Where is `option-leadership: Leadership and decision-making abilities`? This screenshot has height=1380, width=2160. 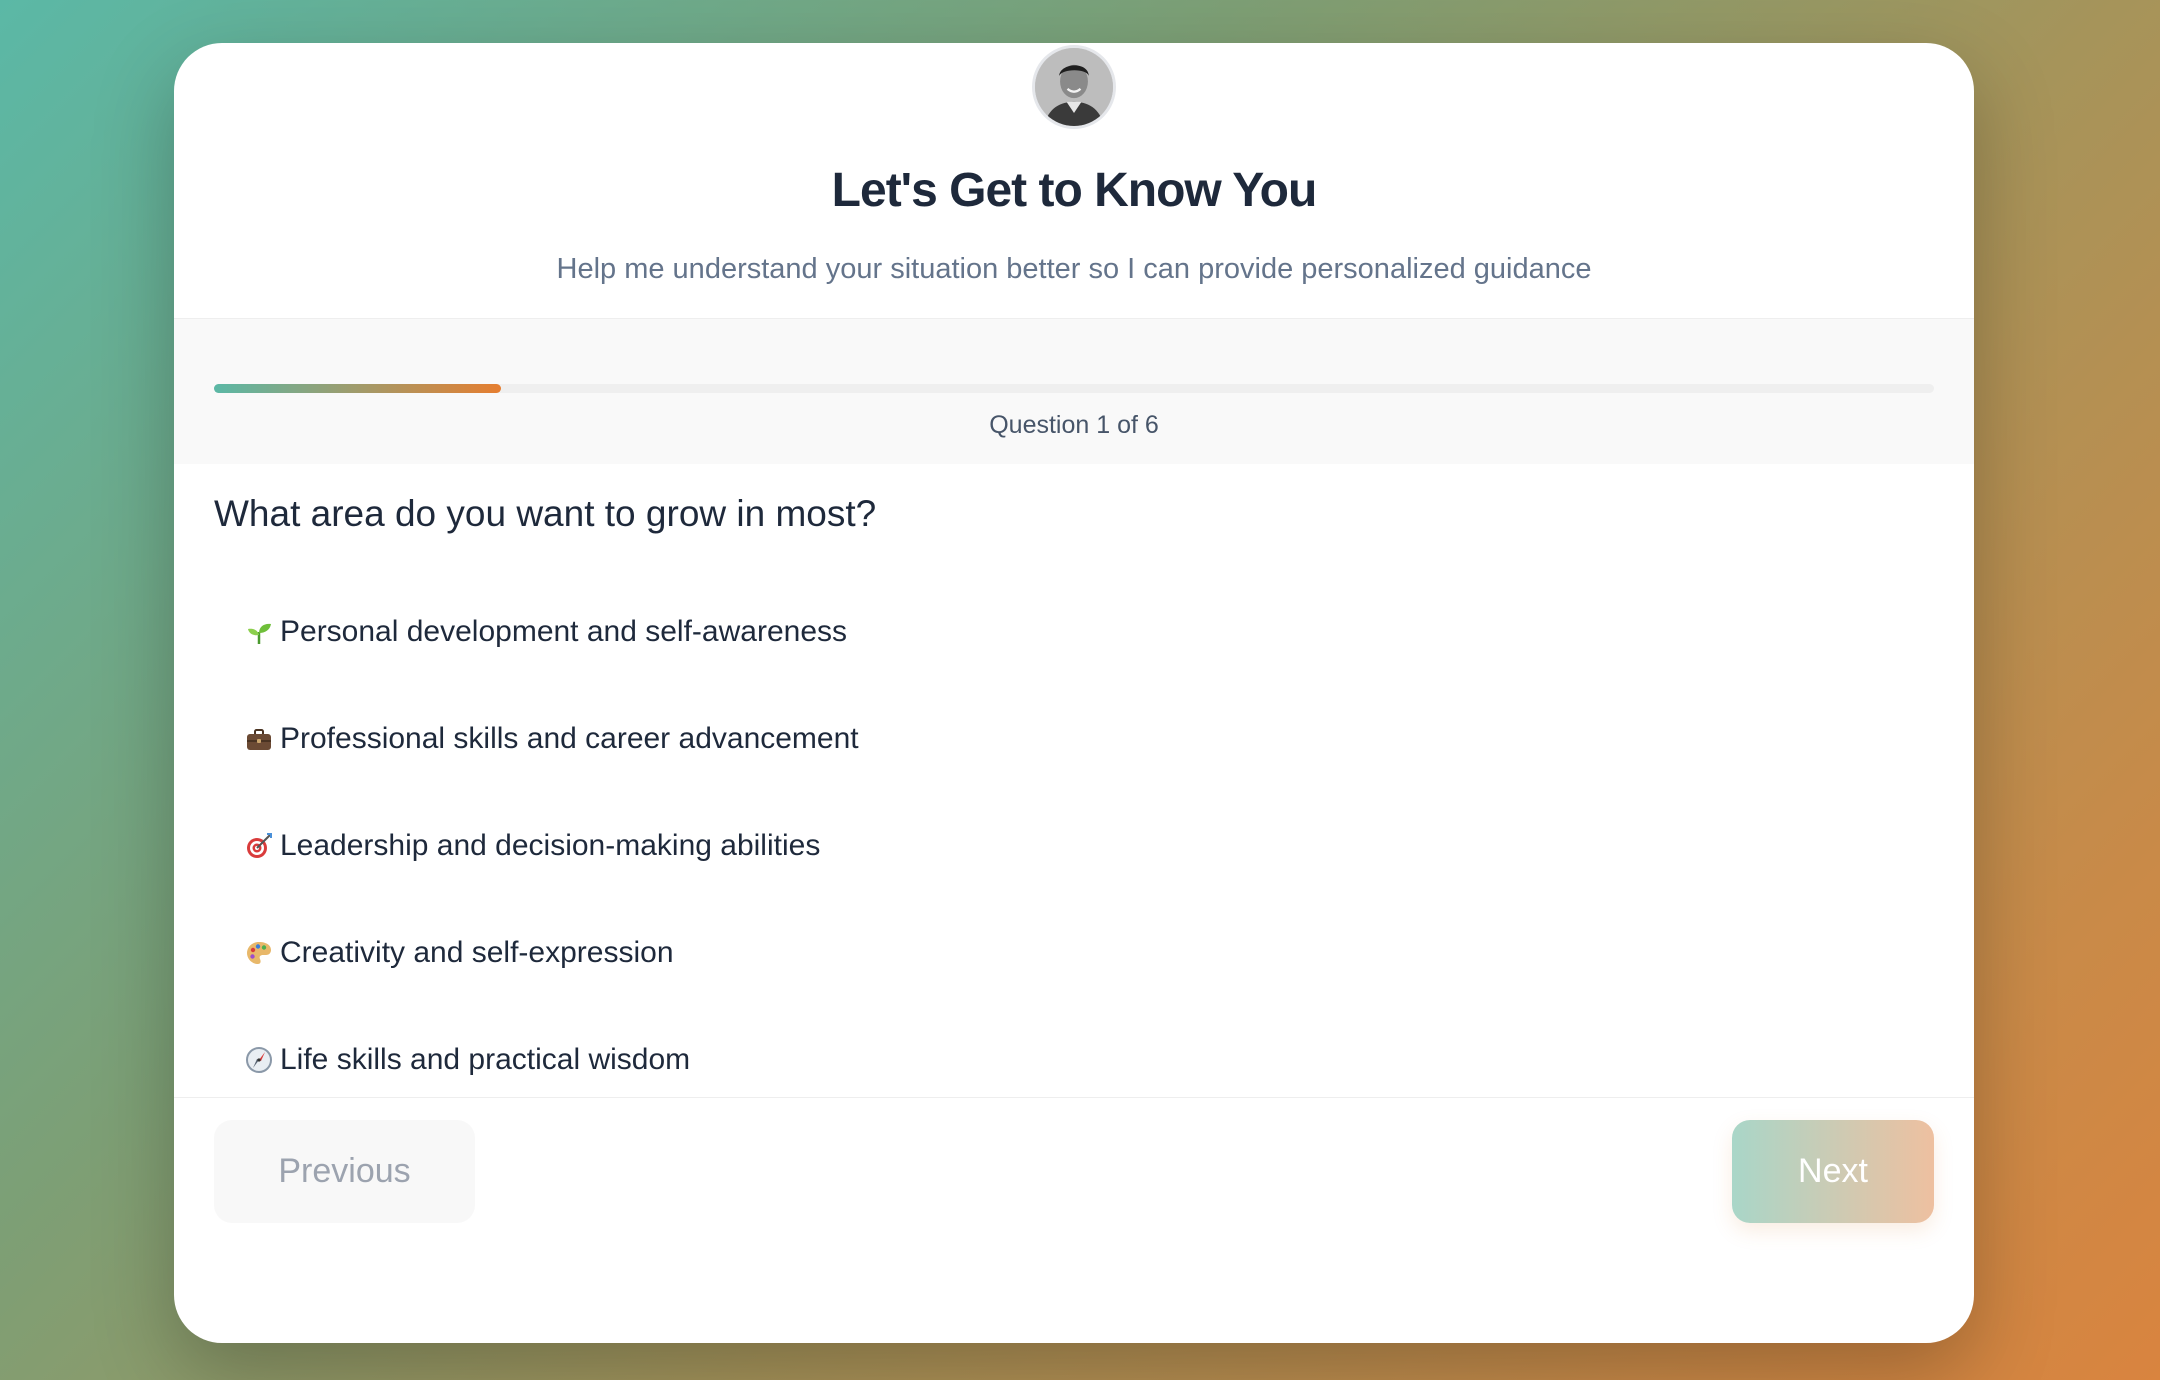 option-leadership: Leadership and decision-making abilities is located at coordinates (1074, 845).